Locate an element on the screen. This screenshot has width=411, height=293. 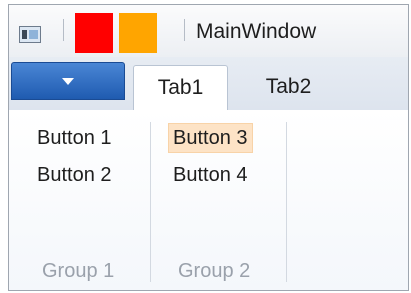
group-label: Group 1 is located at coordinates (78, 271).